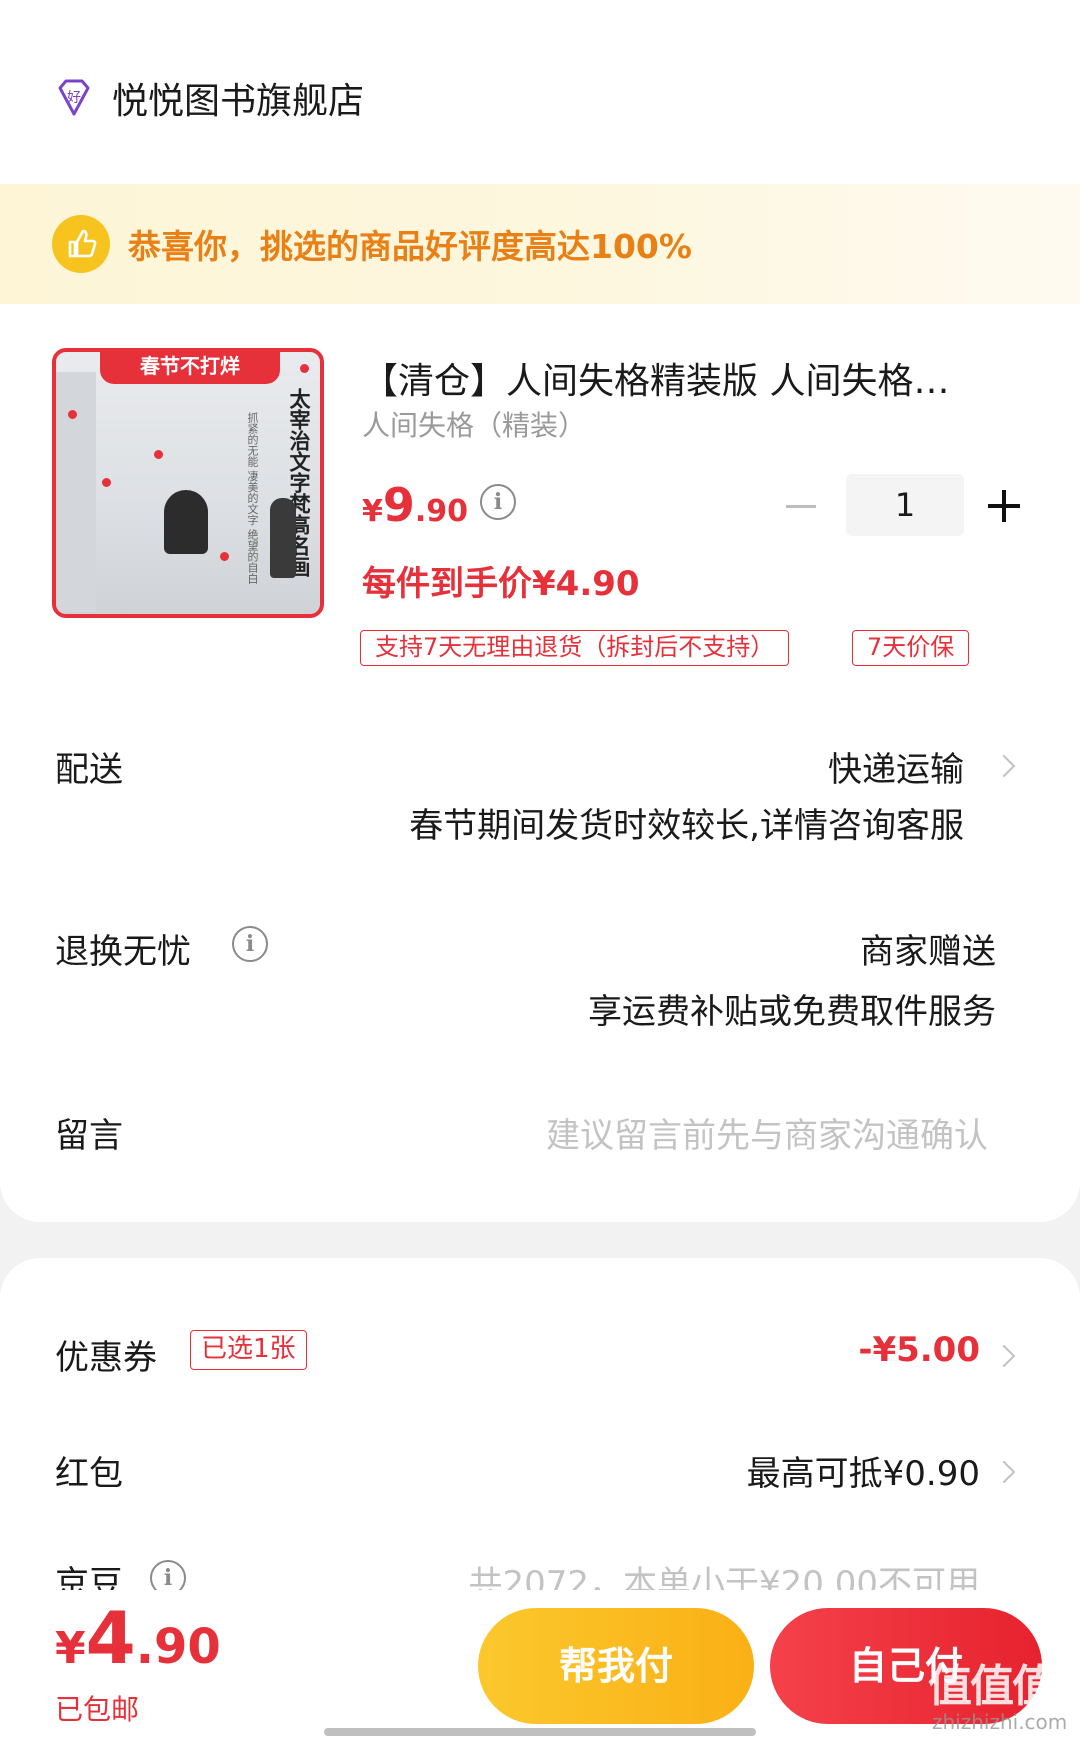 The height and width of the screenshot is (1740, 1080). Describe the element at coordinates (540, 1732) in the screenshot. I see `home-indicator` at that location.